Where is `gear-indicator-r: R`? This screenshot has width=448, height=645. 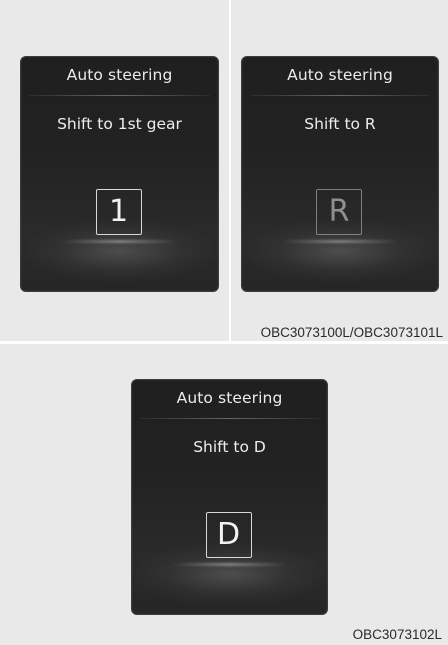
gear-indicator-r: R is located at coordinates (339, 212).